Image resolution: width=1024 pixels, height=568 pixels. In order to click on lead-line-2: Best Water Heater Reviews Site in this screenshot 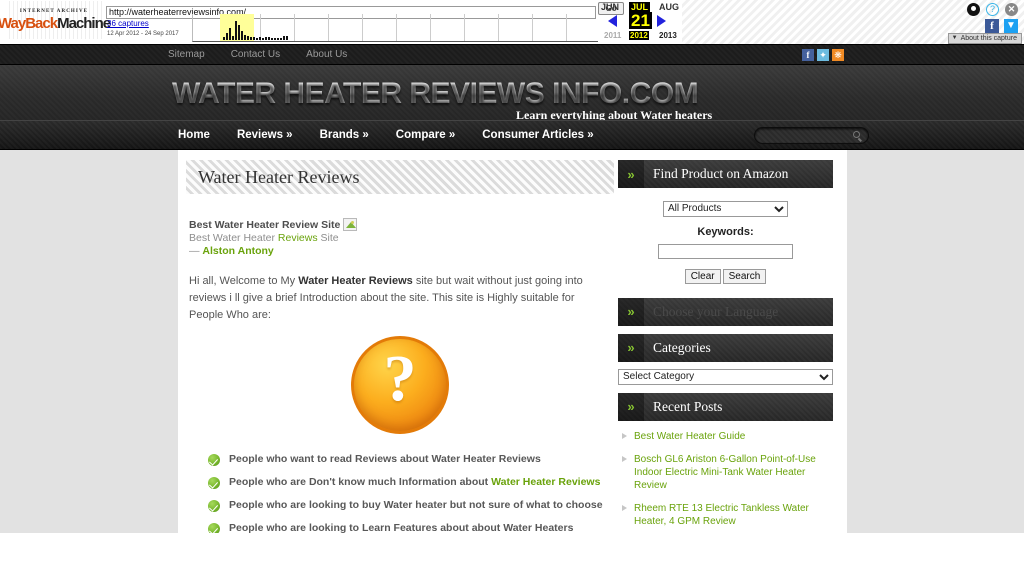, I will do `click(401, 238)`.